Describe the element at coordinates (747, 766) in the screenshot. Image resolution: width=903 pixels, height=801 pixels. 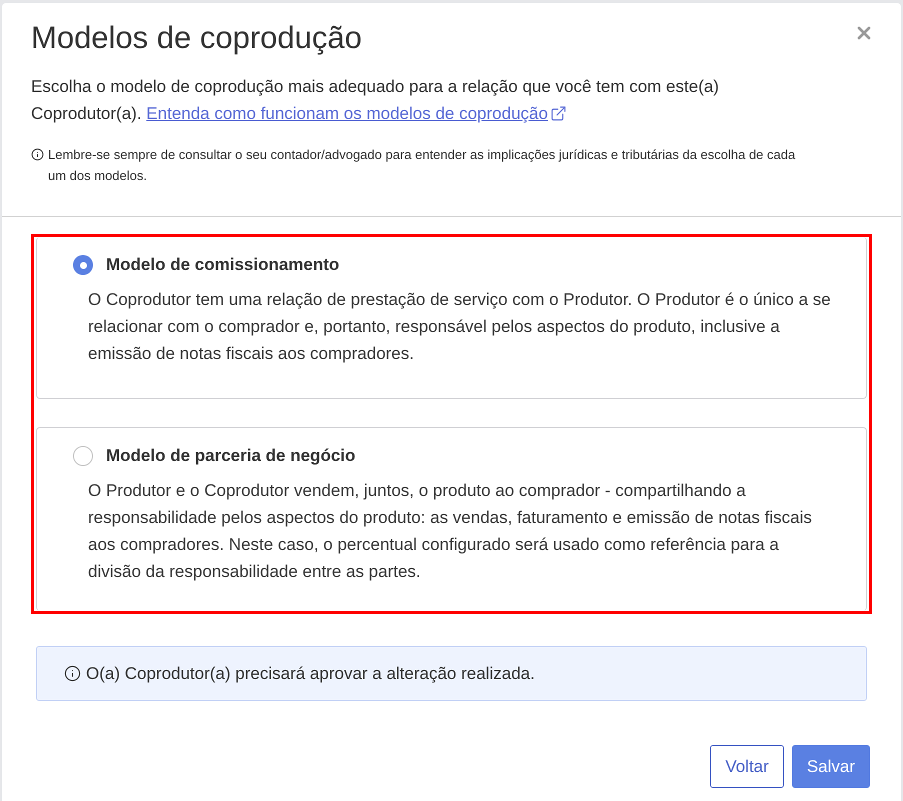
I see `back-button: Voltar` at that location.